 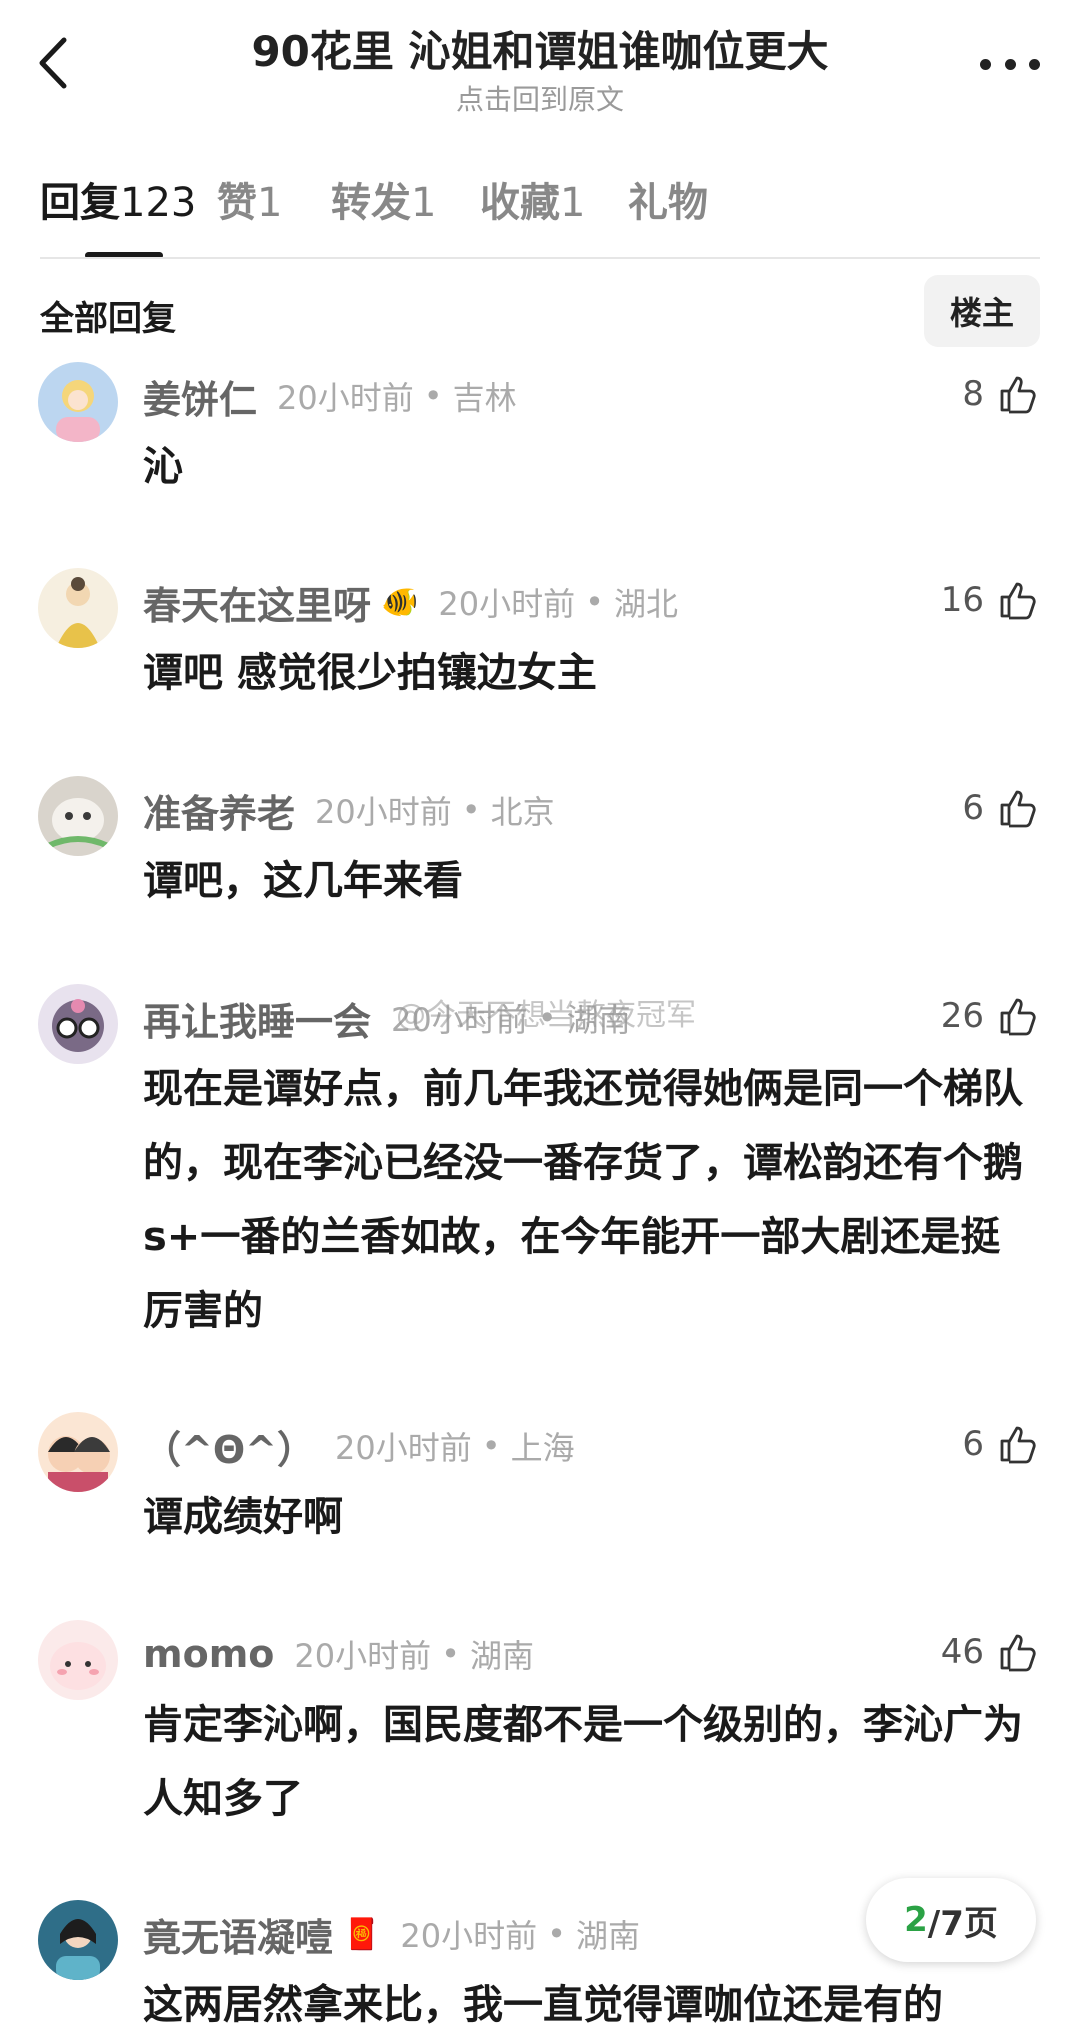 I want to click on username: momo, so click(x=208, y=1654).